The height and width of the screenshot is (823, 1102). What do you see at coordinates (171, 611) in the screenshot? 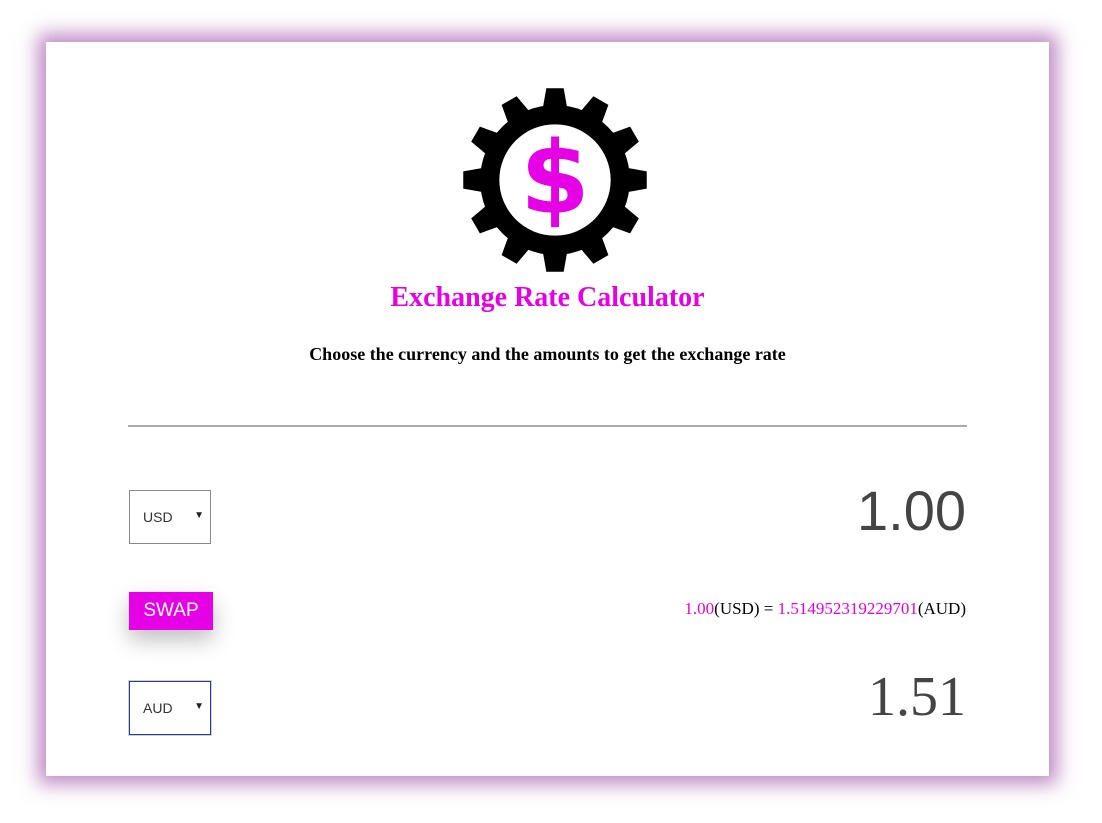
I see `swap-button: SWAP` at bounding box center [171, 611].